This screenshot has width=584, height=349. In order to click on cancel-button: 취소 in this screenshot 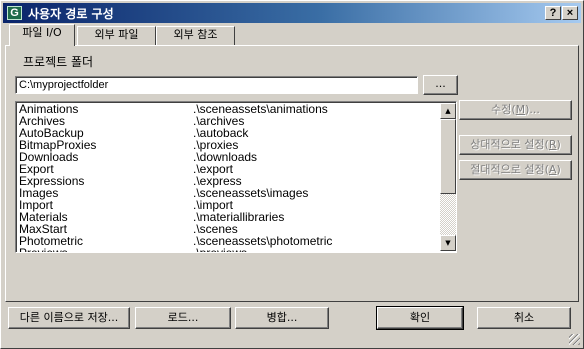, I will do `click(524, 318)`.